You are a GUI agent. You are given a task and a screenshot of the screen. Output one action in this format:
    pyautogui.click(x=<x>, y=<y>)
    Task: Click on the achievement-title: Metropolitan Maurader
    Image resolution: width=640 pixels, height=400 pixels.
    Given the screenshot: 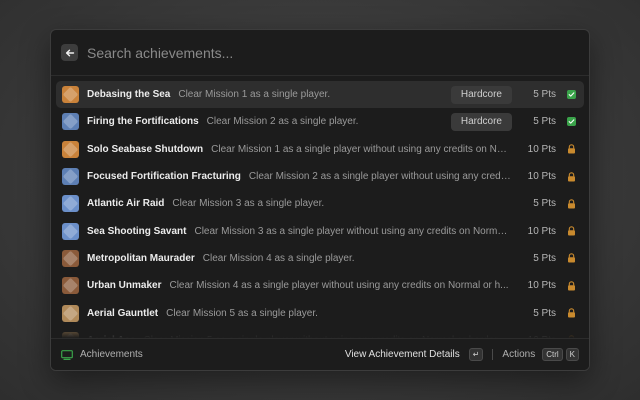 What is the action you would take?
    pyautogui.click(x=141, y=258)
    